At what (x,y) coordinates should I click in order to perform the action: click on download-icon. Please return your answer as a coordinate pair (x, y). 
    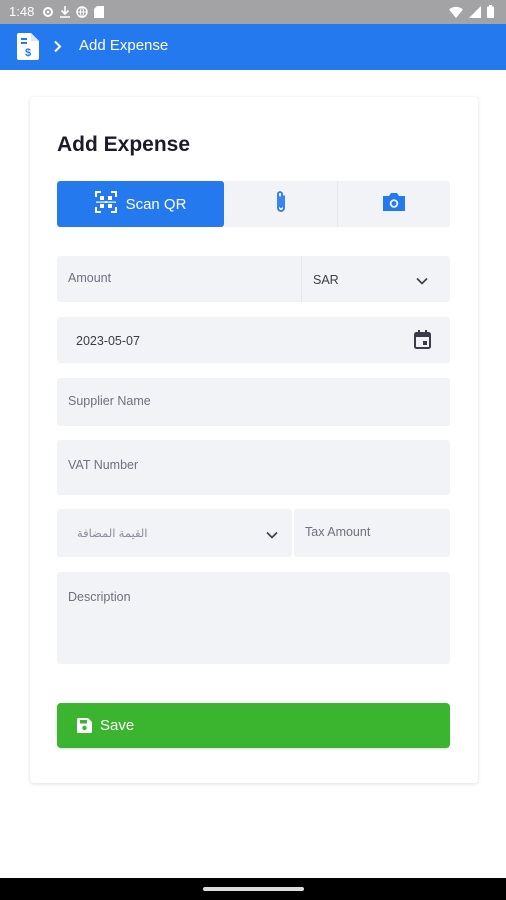
    Looking at the image, I should click on (65, 12).